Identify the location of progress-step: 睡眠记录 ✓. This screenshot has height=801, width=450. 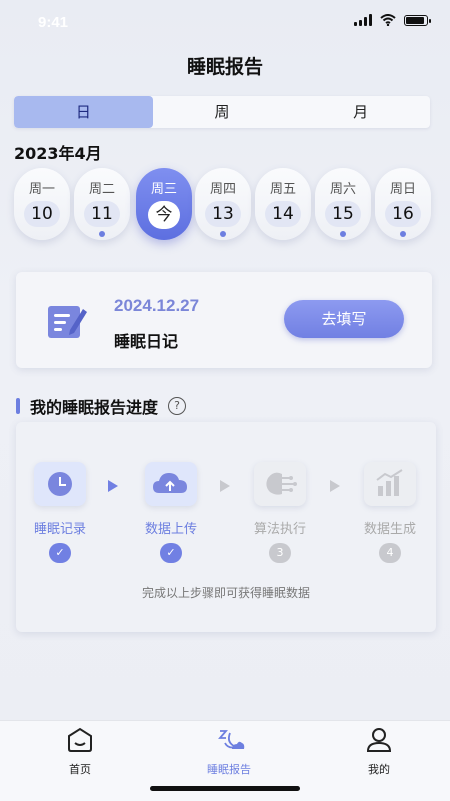
(60, 512).